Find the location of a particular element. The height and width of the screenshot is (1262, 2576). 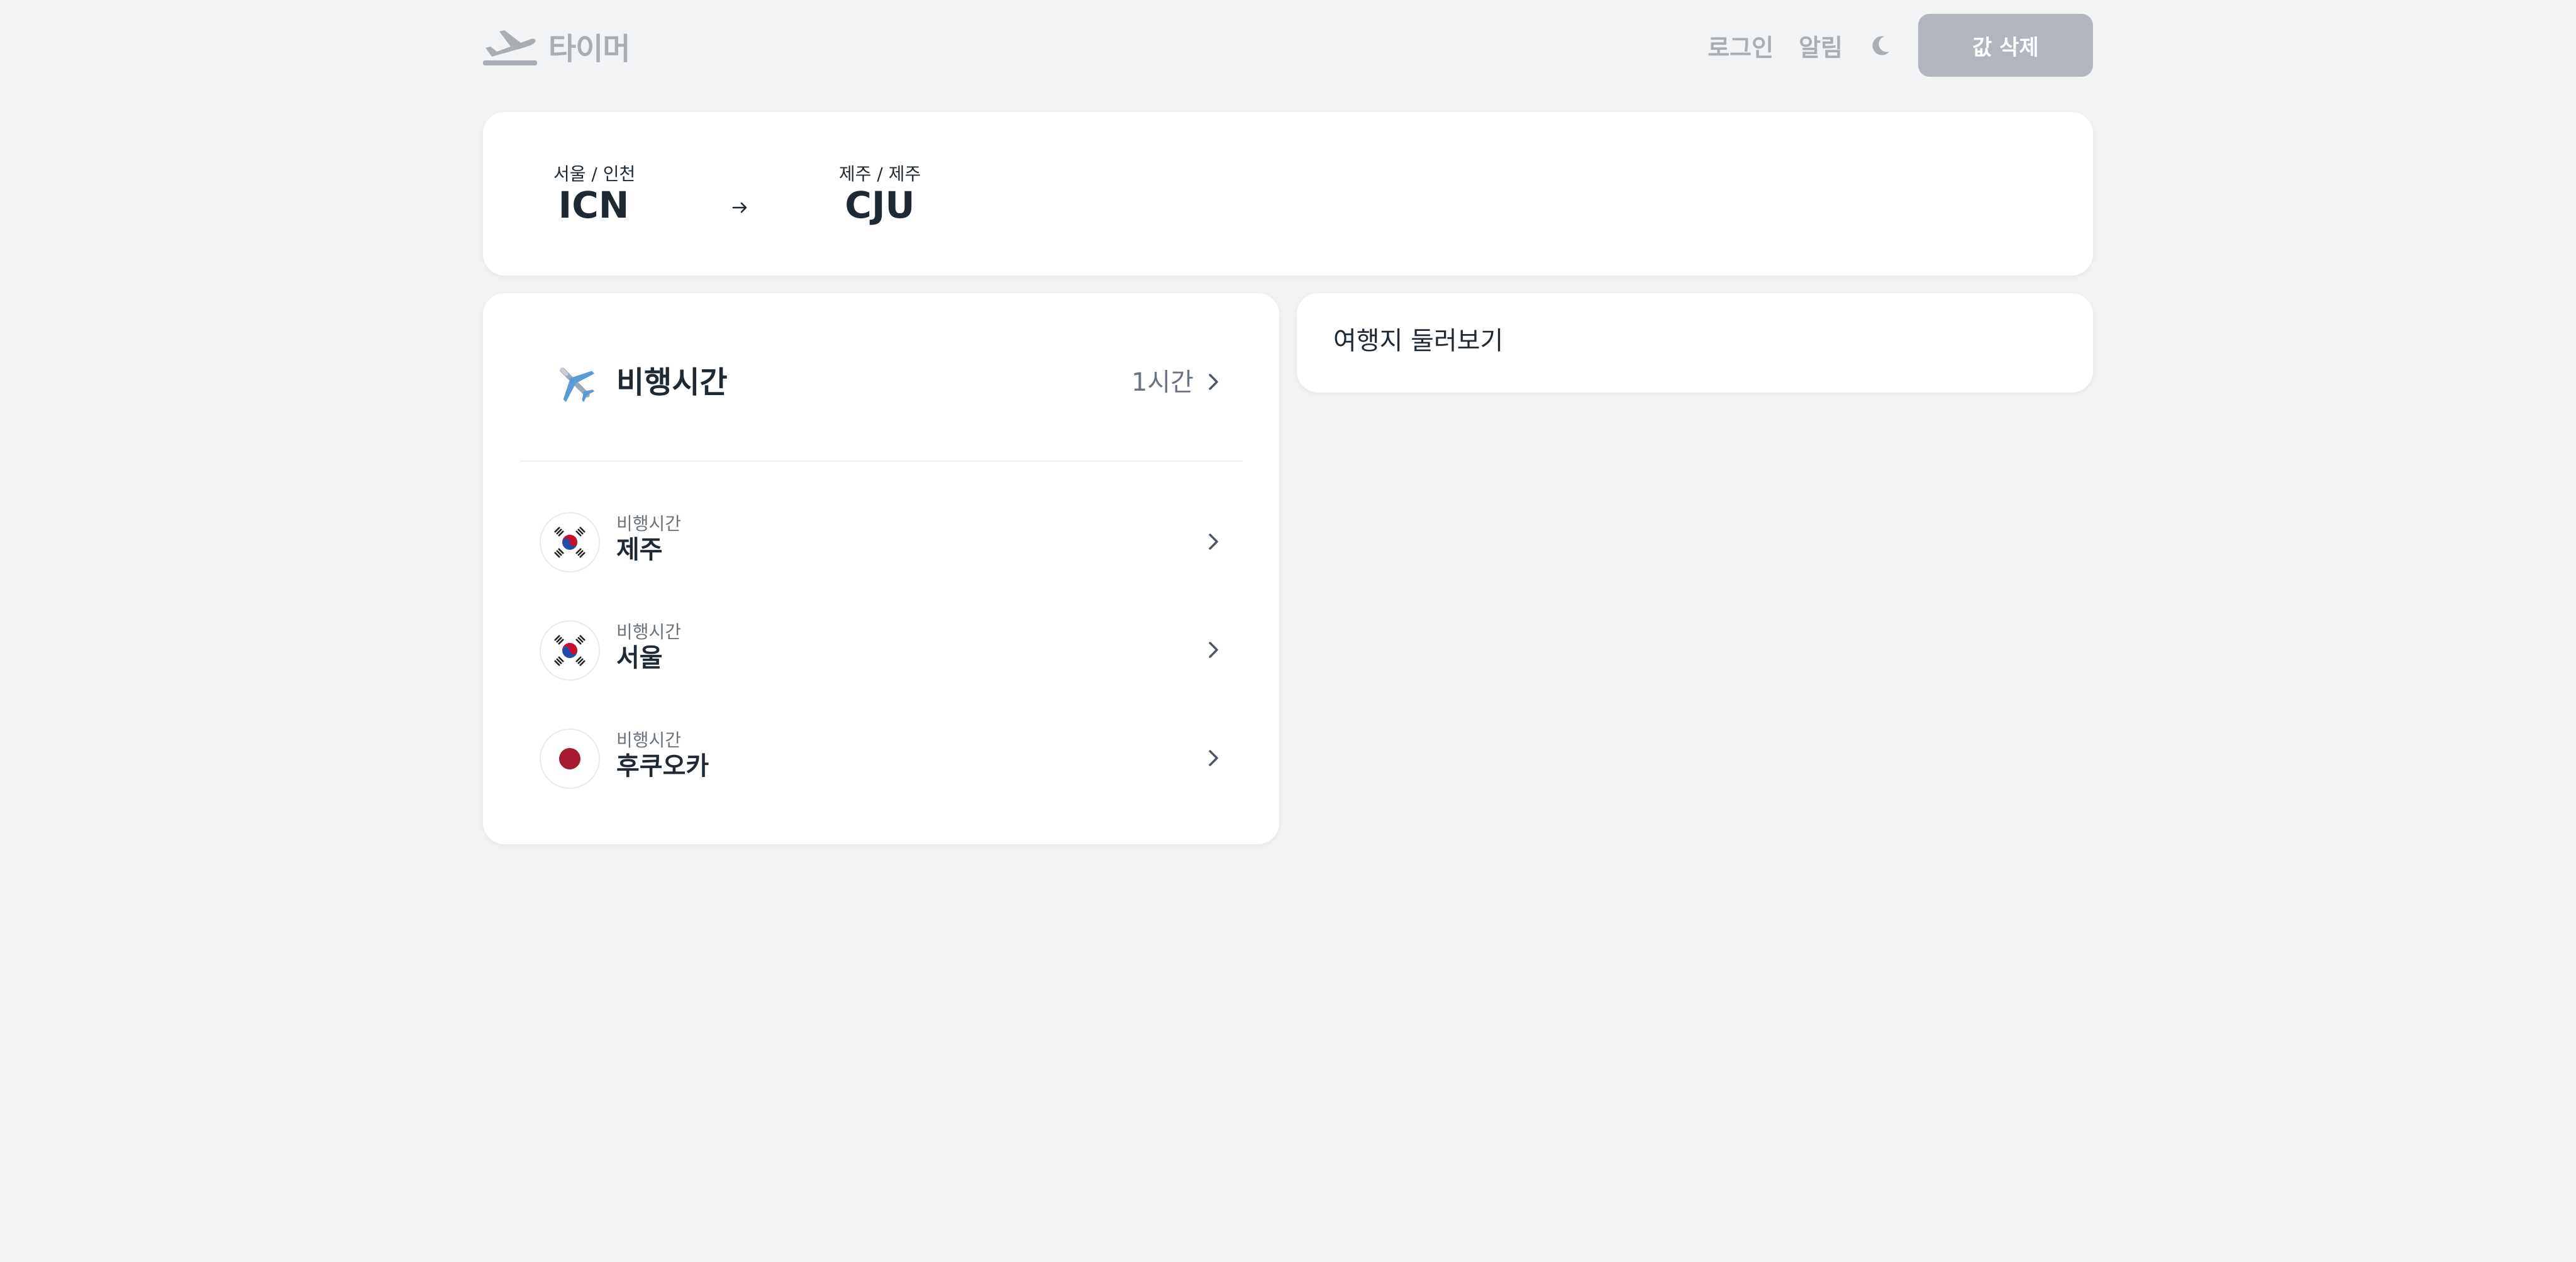

moon-icon is located at coordinates (1880, 45).